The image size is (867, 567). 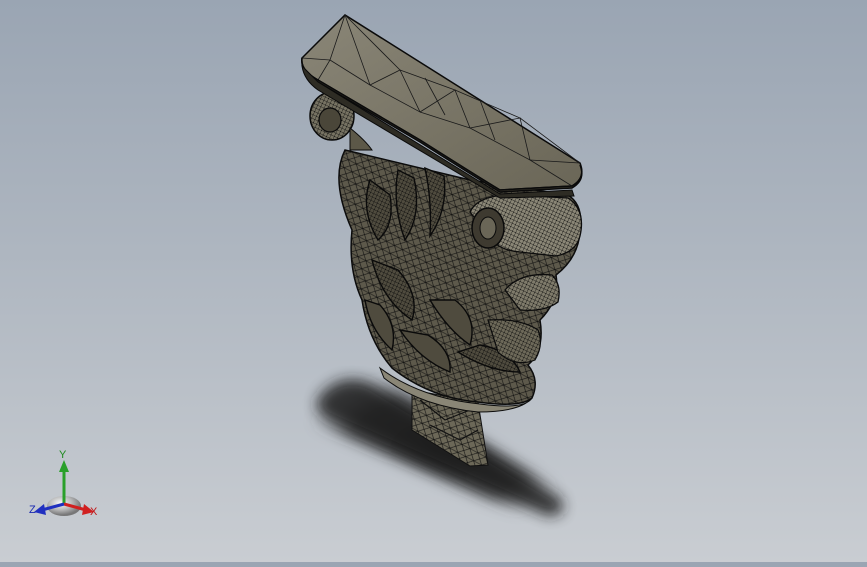 What do you see at coordinates (32, 510) in the screenshot?
I see `triad-z-label: Z` at bounding box center [32, 510].